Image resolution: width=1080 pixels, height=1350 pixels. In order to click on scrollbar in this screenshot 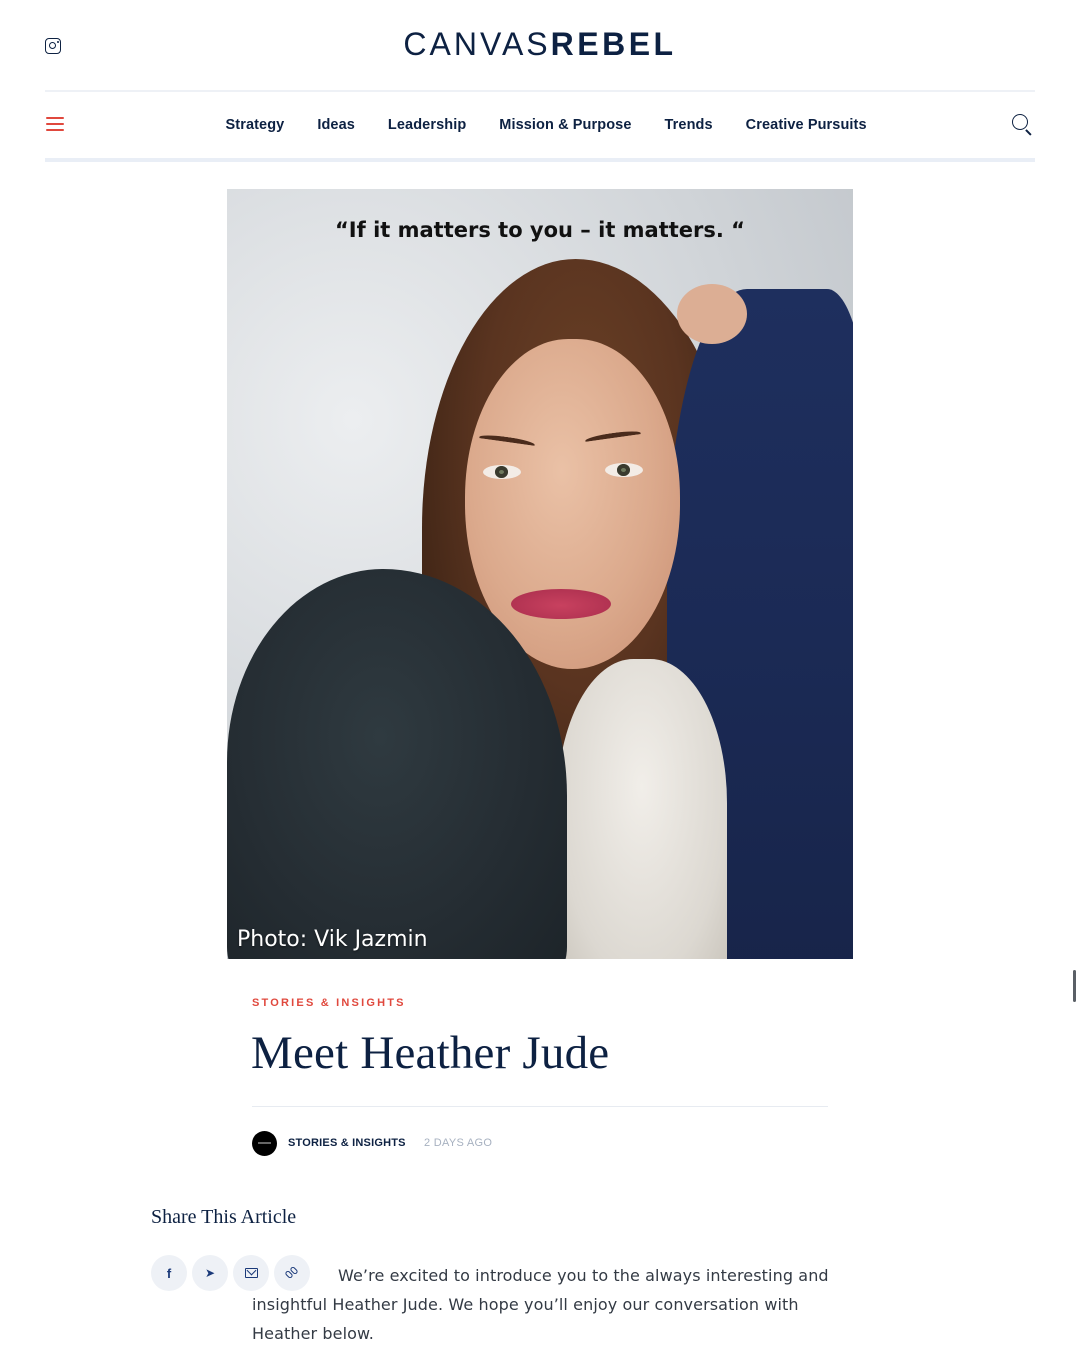, I will do `click(1074, 986)`.